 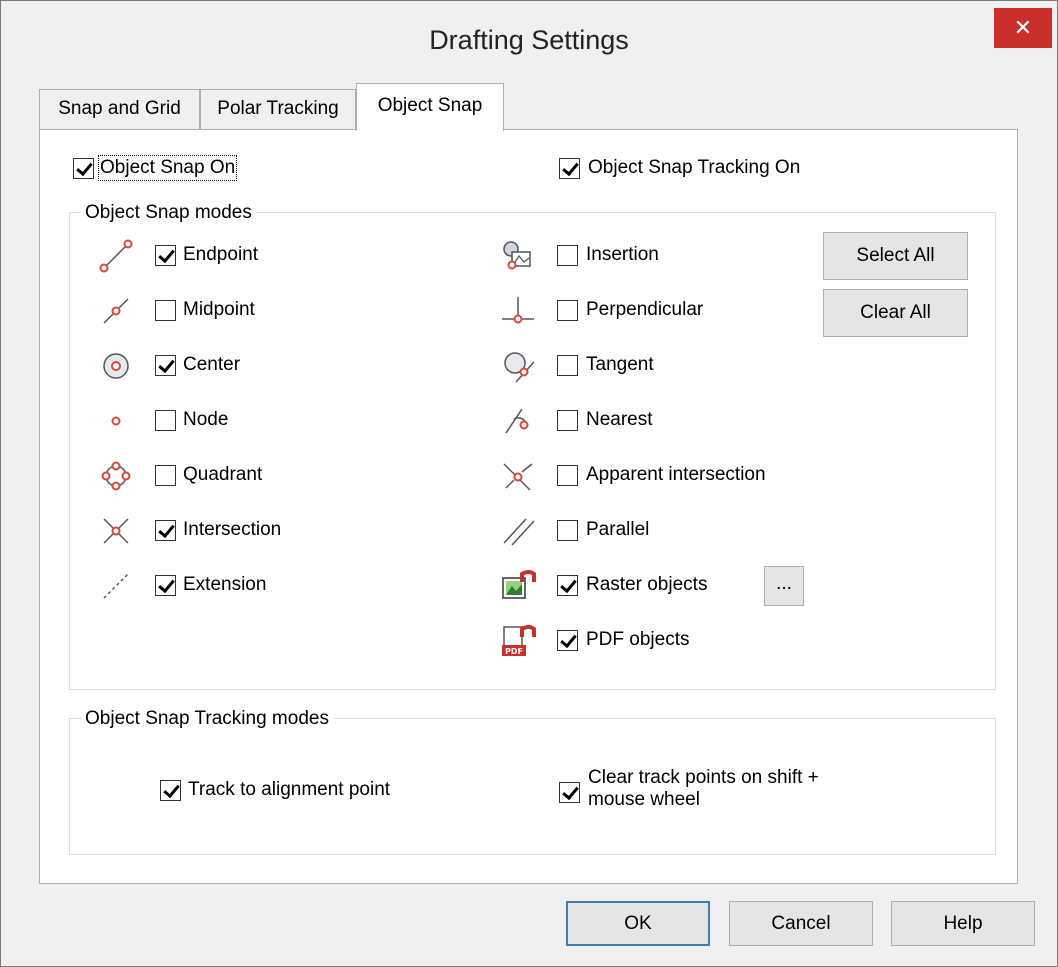 What do you see at coordinates (517, 421) in the screenshot?
I see `nearest-icon` at bounding box center [517, 421].